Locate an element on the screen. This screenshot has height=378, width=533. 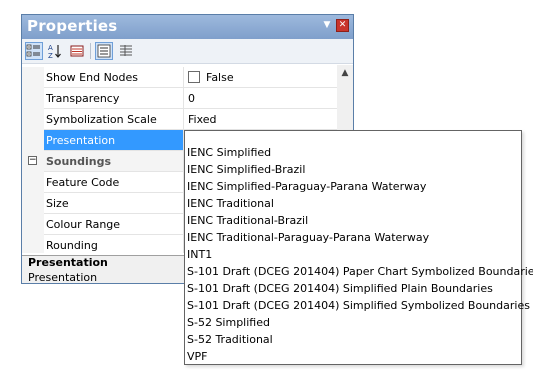
property-row-show-end-nodes: Show End Nodes False is located at coordinates (179, 77).